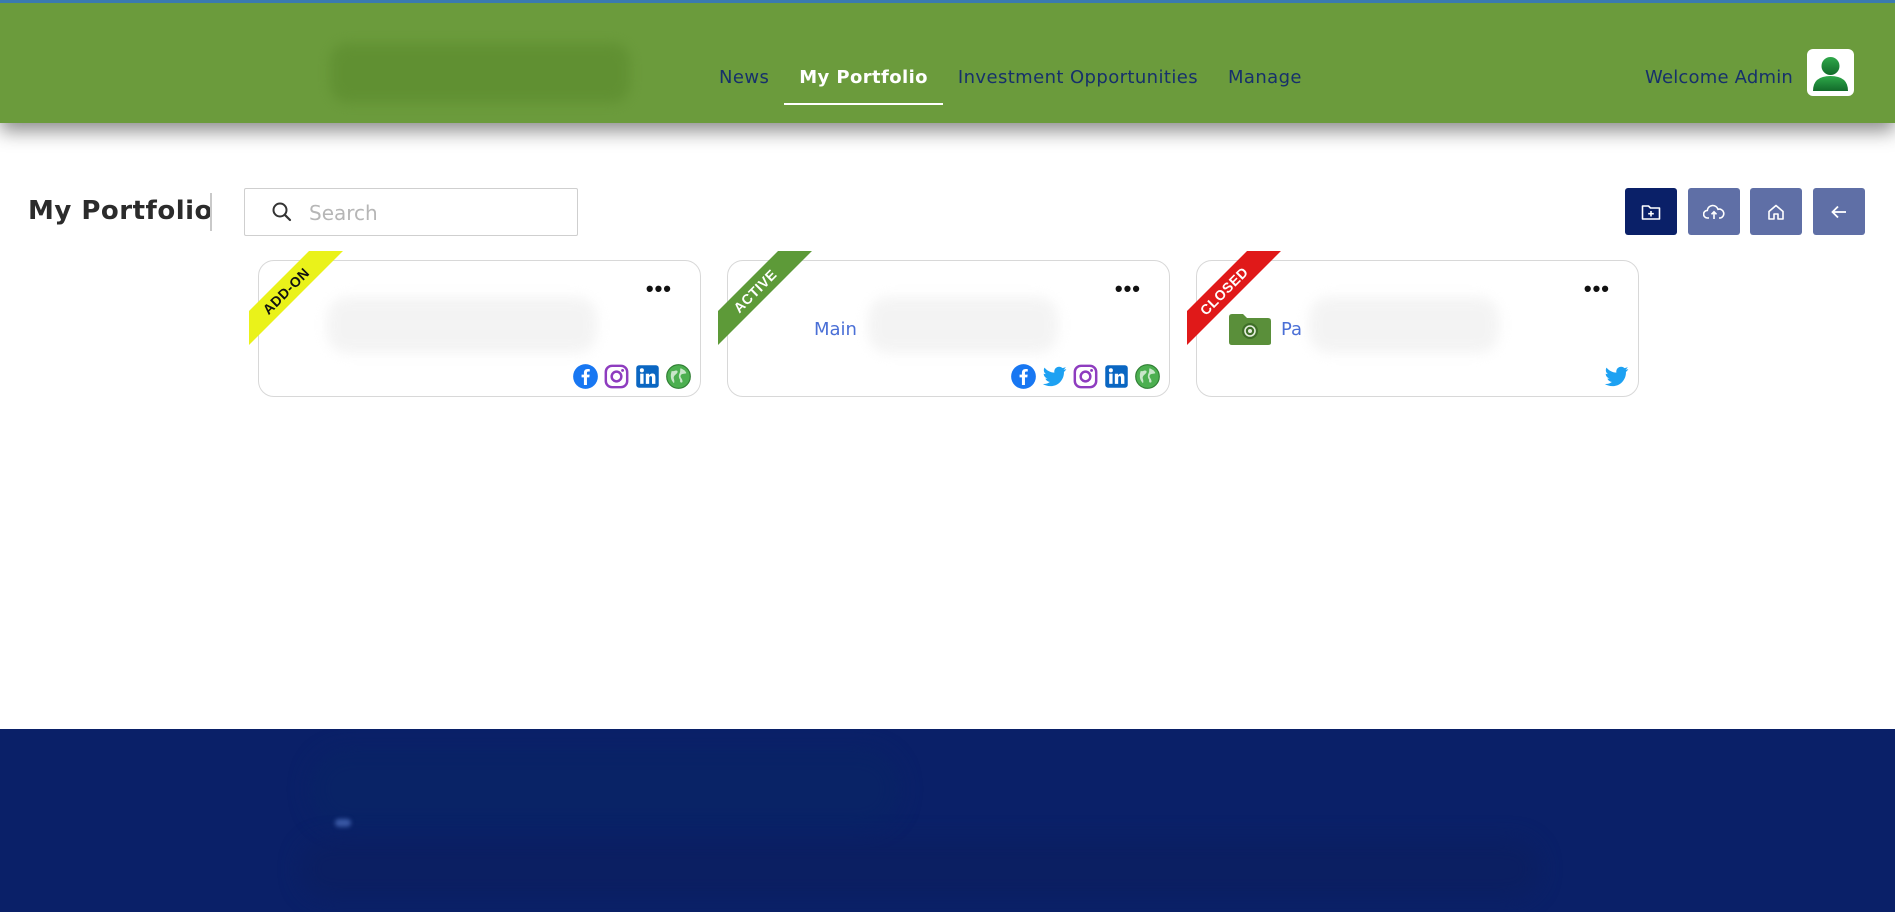  Describe the element at coordinates (920, 869) in the screenshot. I see `footer-content` at that location.